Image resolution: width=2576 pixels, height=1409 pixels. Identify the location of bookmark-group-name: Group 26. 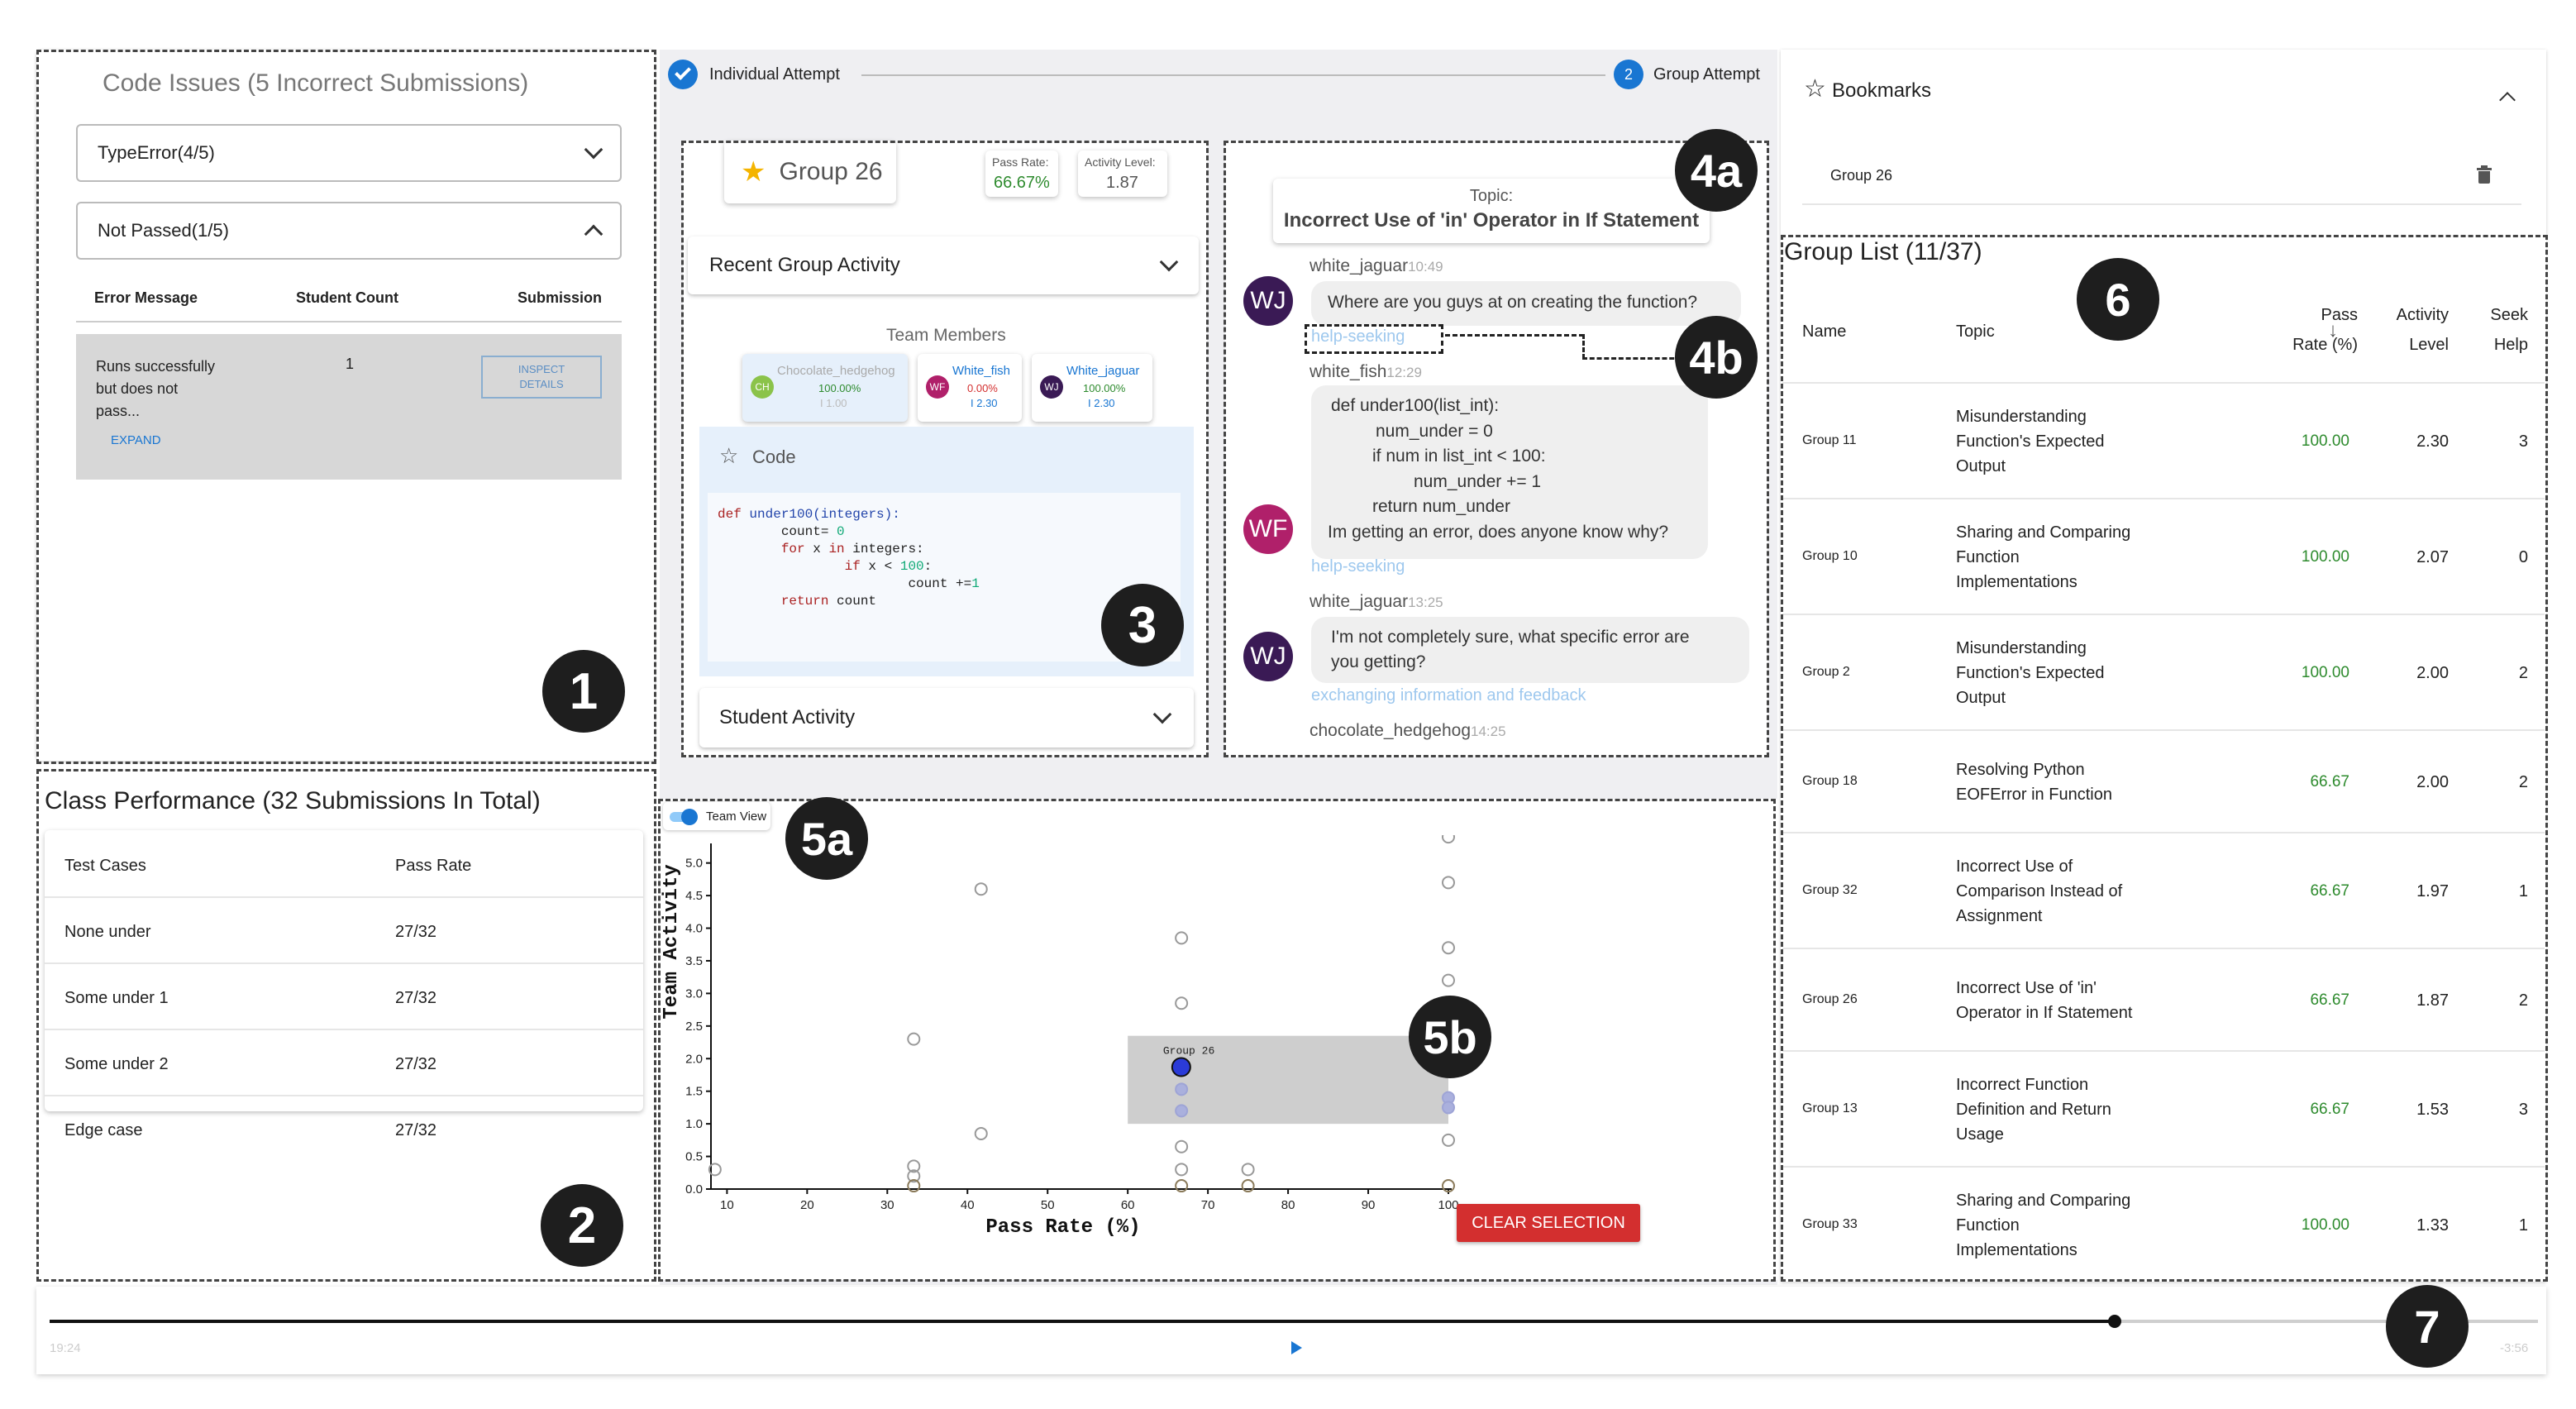
(1862, 175).